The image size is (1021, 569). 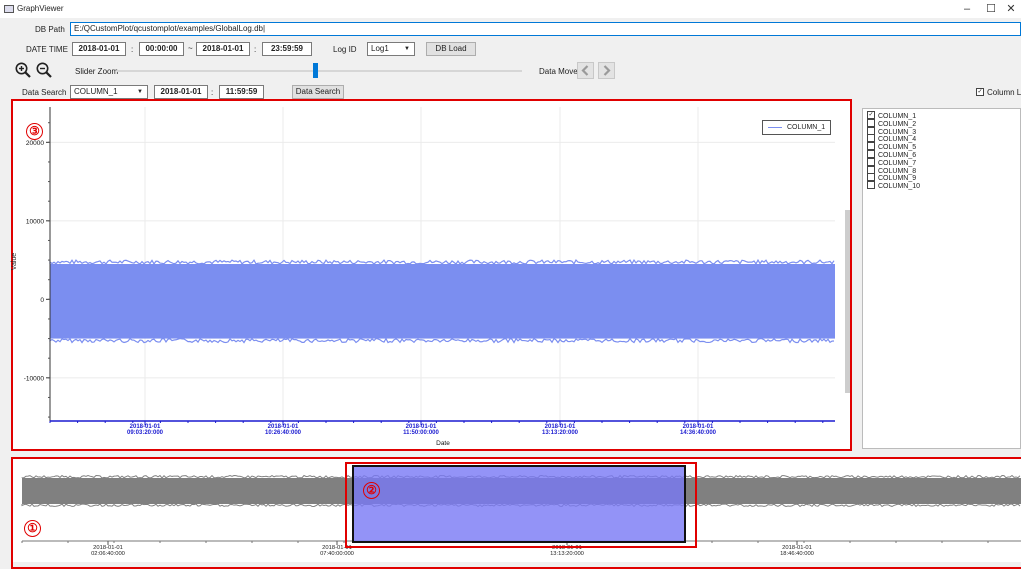 I want to click on data-search-label: Data Search, so click(x=44, y=92).